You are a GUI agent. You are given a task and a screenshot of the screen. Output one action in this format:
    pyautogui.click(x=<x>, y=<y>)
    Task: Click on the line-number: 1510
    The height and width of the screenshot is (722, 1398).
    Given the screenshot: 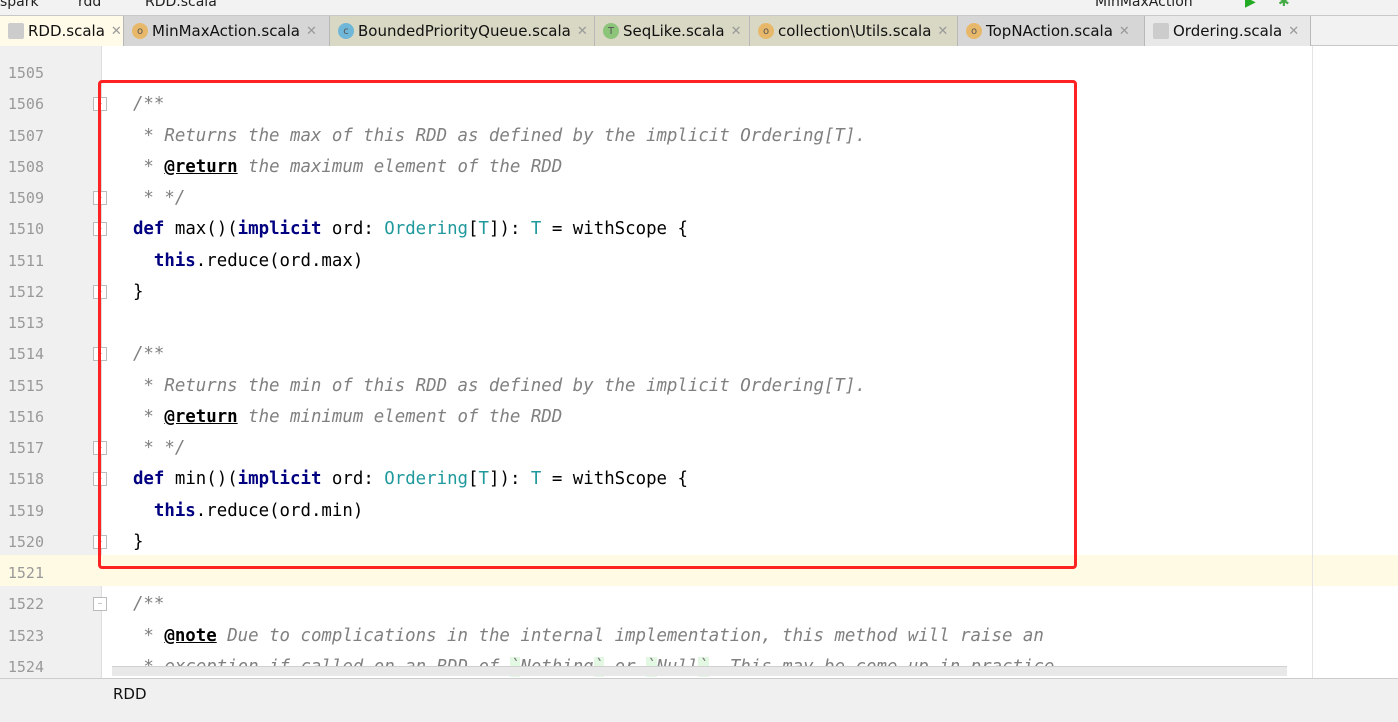 What is the action you would take?
    pyautogui.click(x=25, y=229)
    